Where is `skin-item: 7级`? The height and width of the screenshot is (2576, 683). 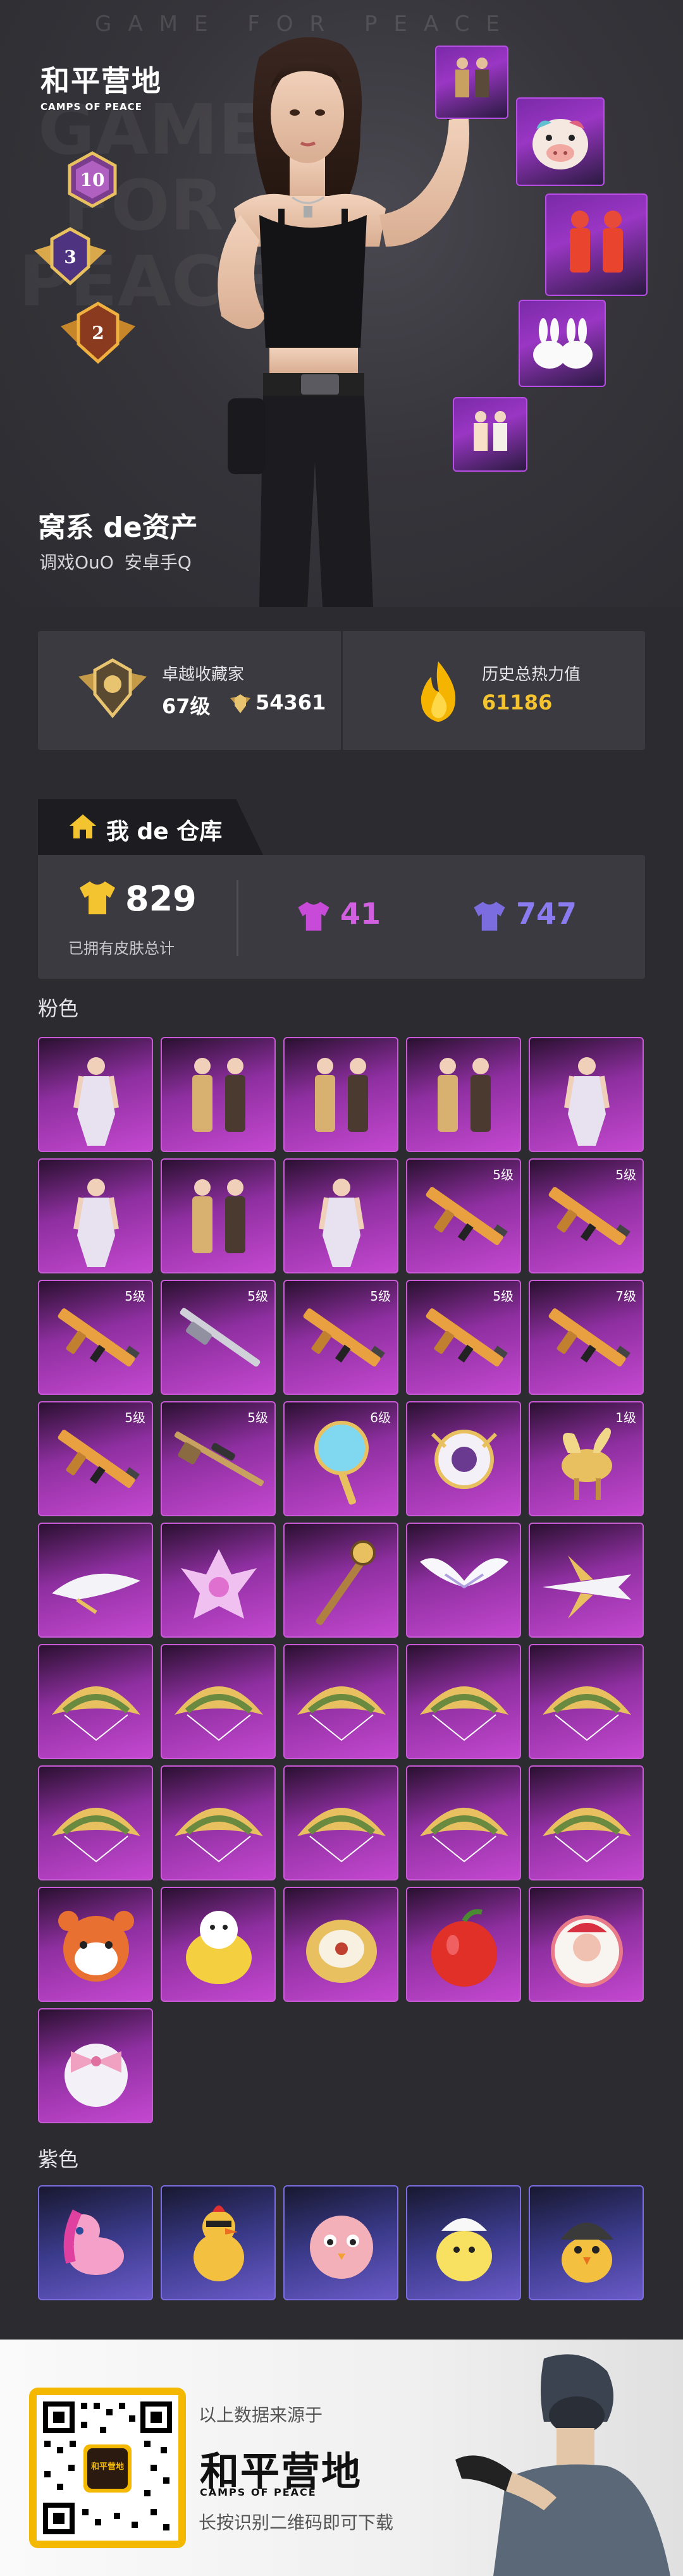 skin-item: 7级 is located at coordinates (586, 1337).